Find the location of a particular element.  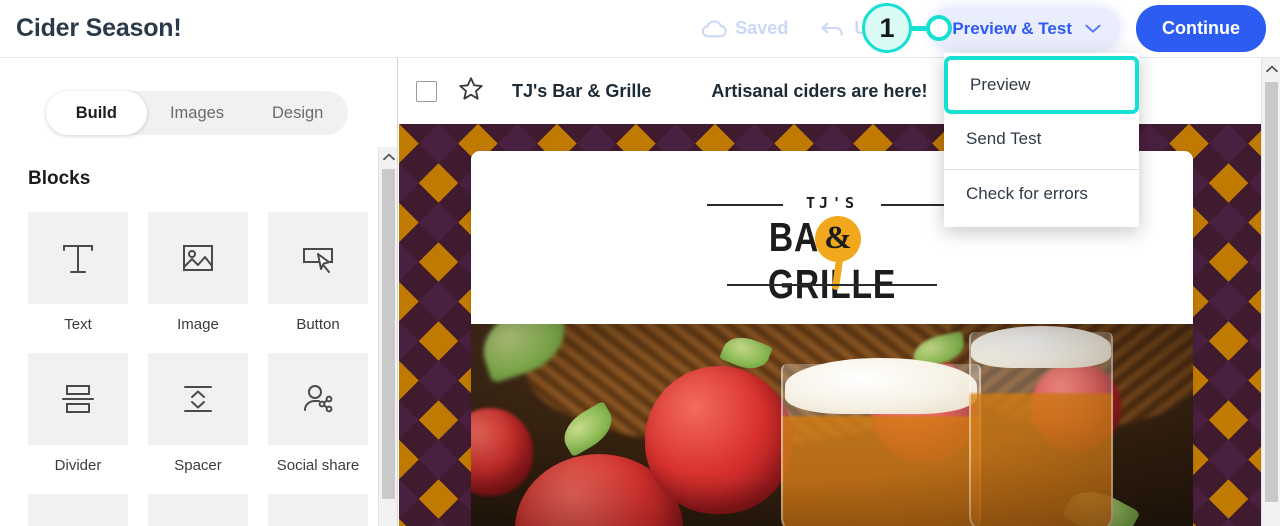

menu-item-send-test: Send Test is located at coordinates (1041, 139).